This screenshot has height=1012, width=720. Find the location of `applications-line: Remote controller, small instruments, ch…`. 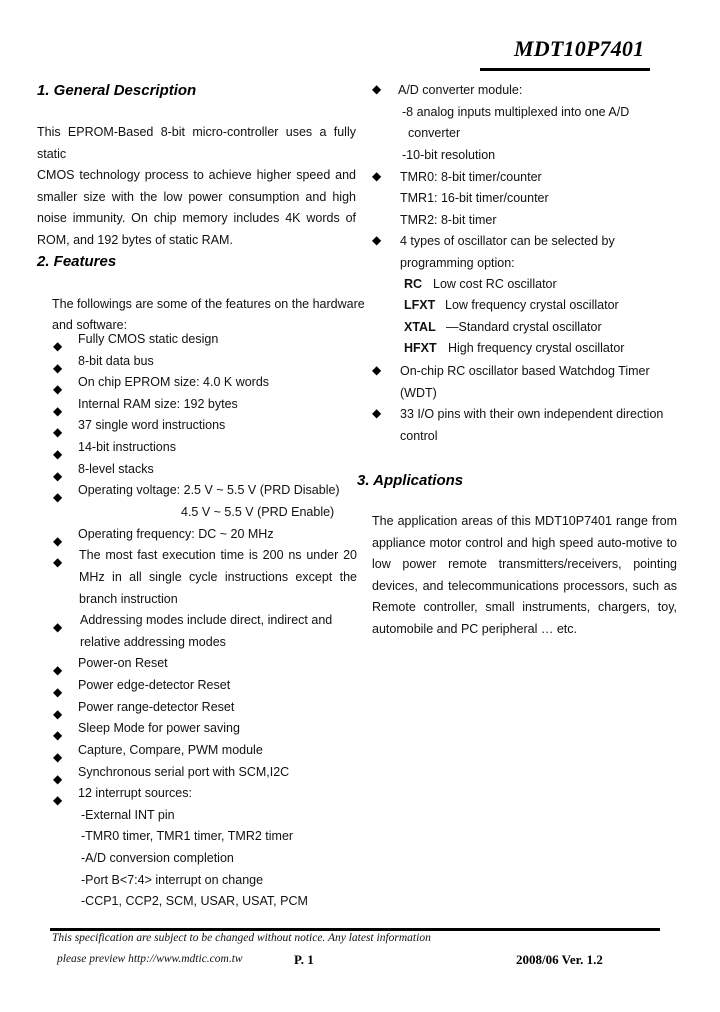

applications-line: Remote controller, small instruments, ch… is located at coordinates (524, 607).